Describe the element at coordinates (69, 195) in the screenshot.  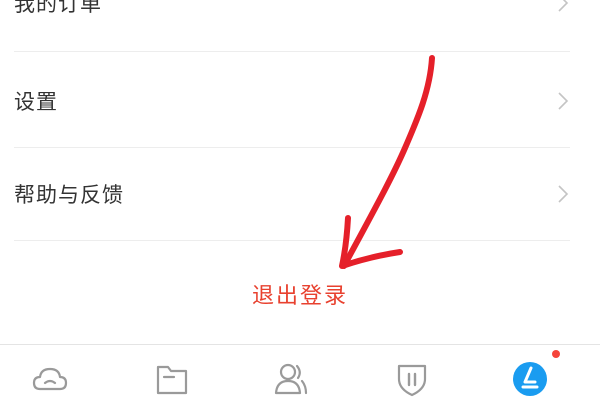
I see `menu-item-label: 帮助与反馈` at that location.